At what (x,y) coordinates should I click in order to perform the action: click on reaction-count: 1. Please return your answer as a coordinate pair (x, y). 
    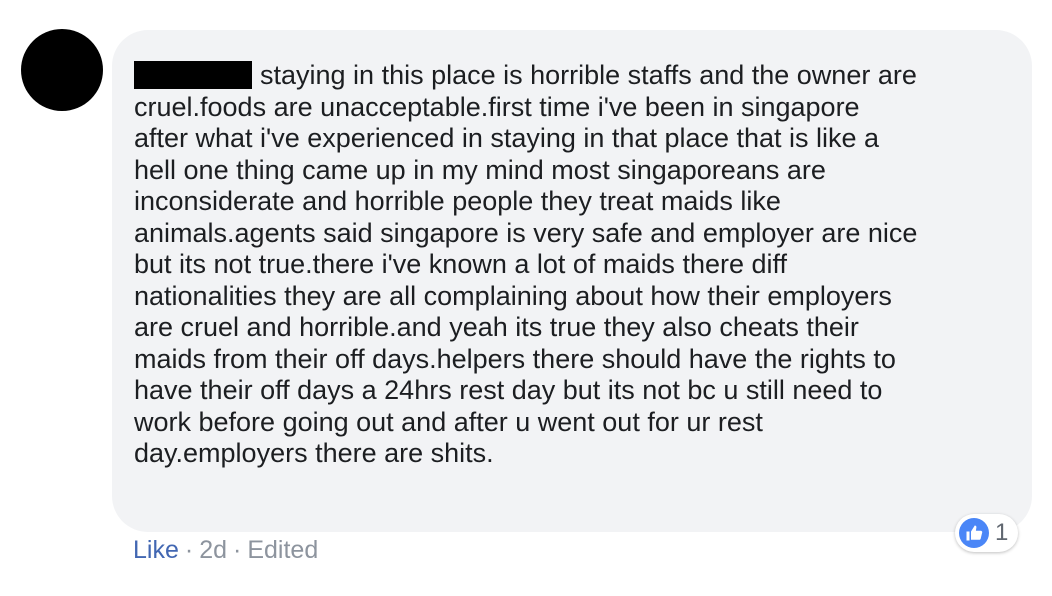
    Looking at the image, I should click on (1002, 532).